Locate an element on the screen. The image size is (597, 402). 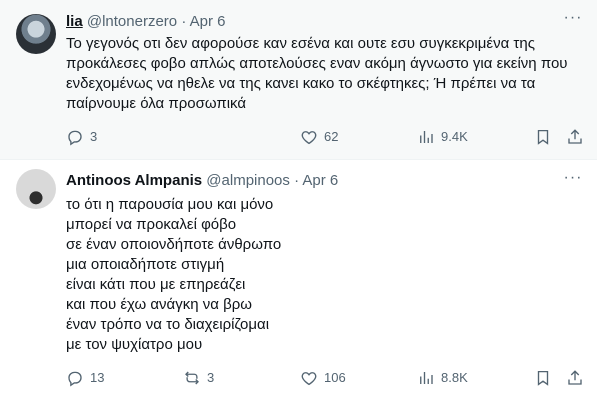
tweet-header: lia @lntonerzero · Apr 6 is located at coordinates (146, 22).